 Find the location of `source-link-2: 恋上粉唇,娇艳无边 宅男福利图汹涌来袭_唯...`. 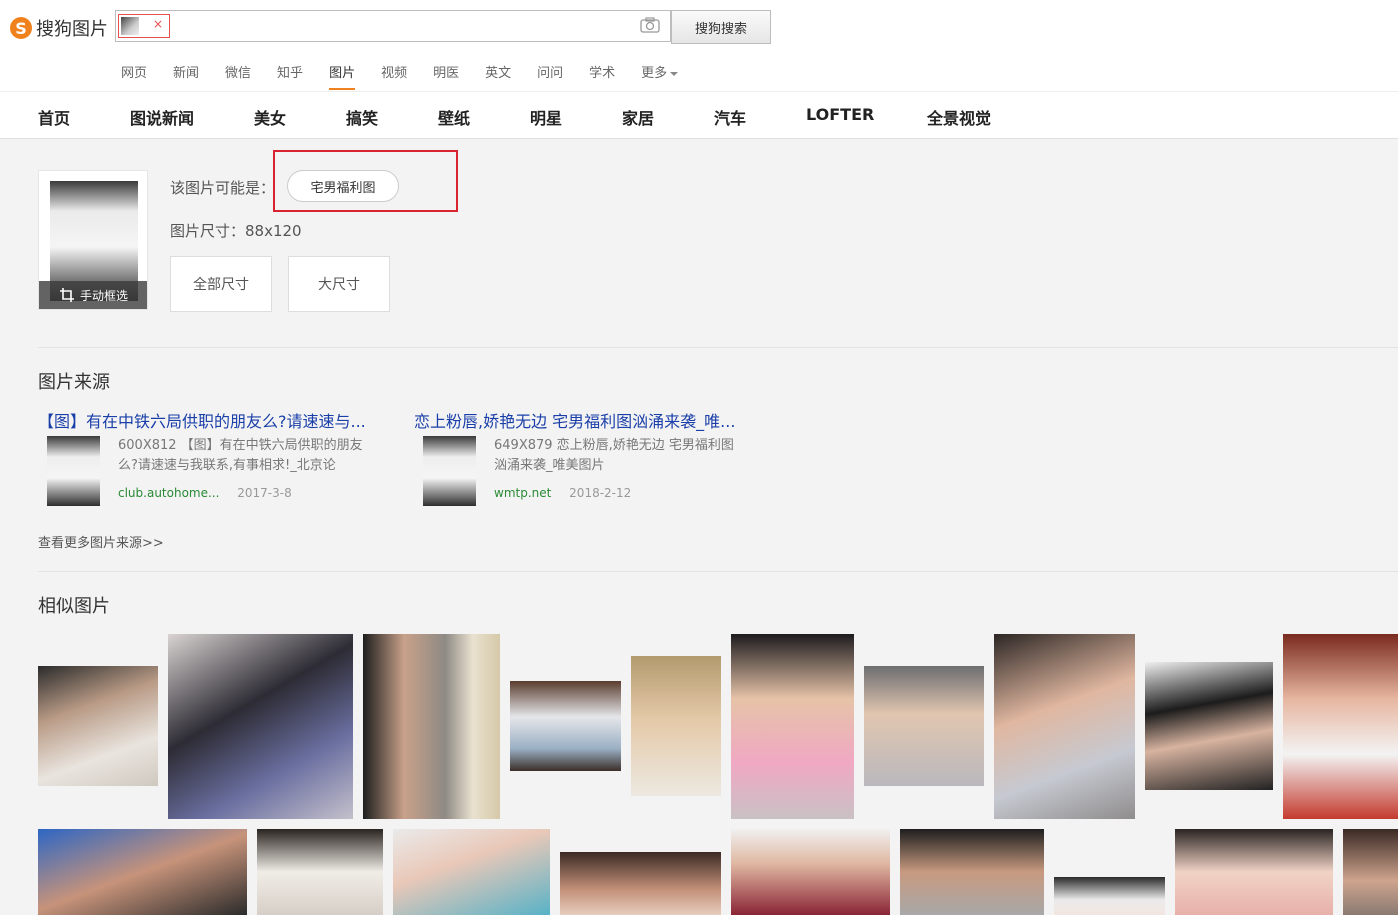

source-link-2: 恋上粉唇,娇艳无边 宅男福利图汹涌来袭_唯... is located at coordinates (574, 420).